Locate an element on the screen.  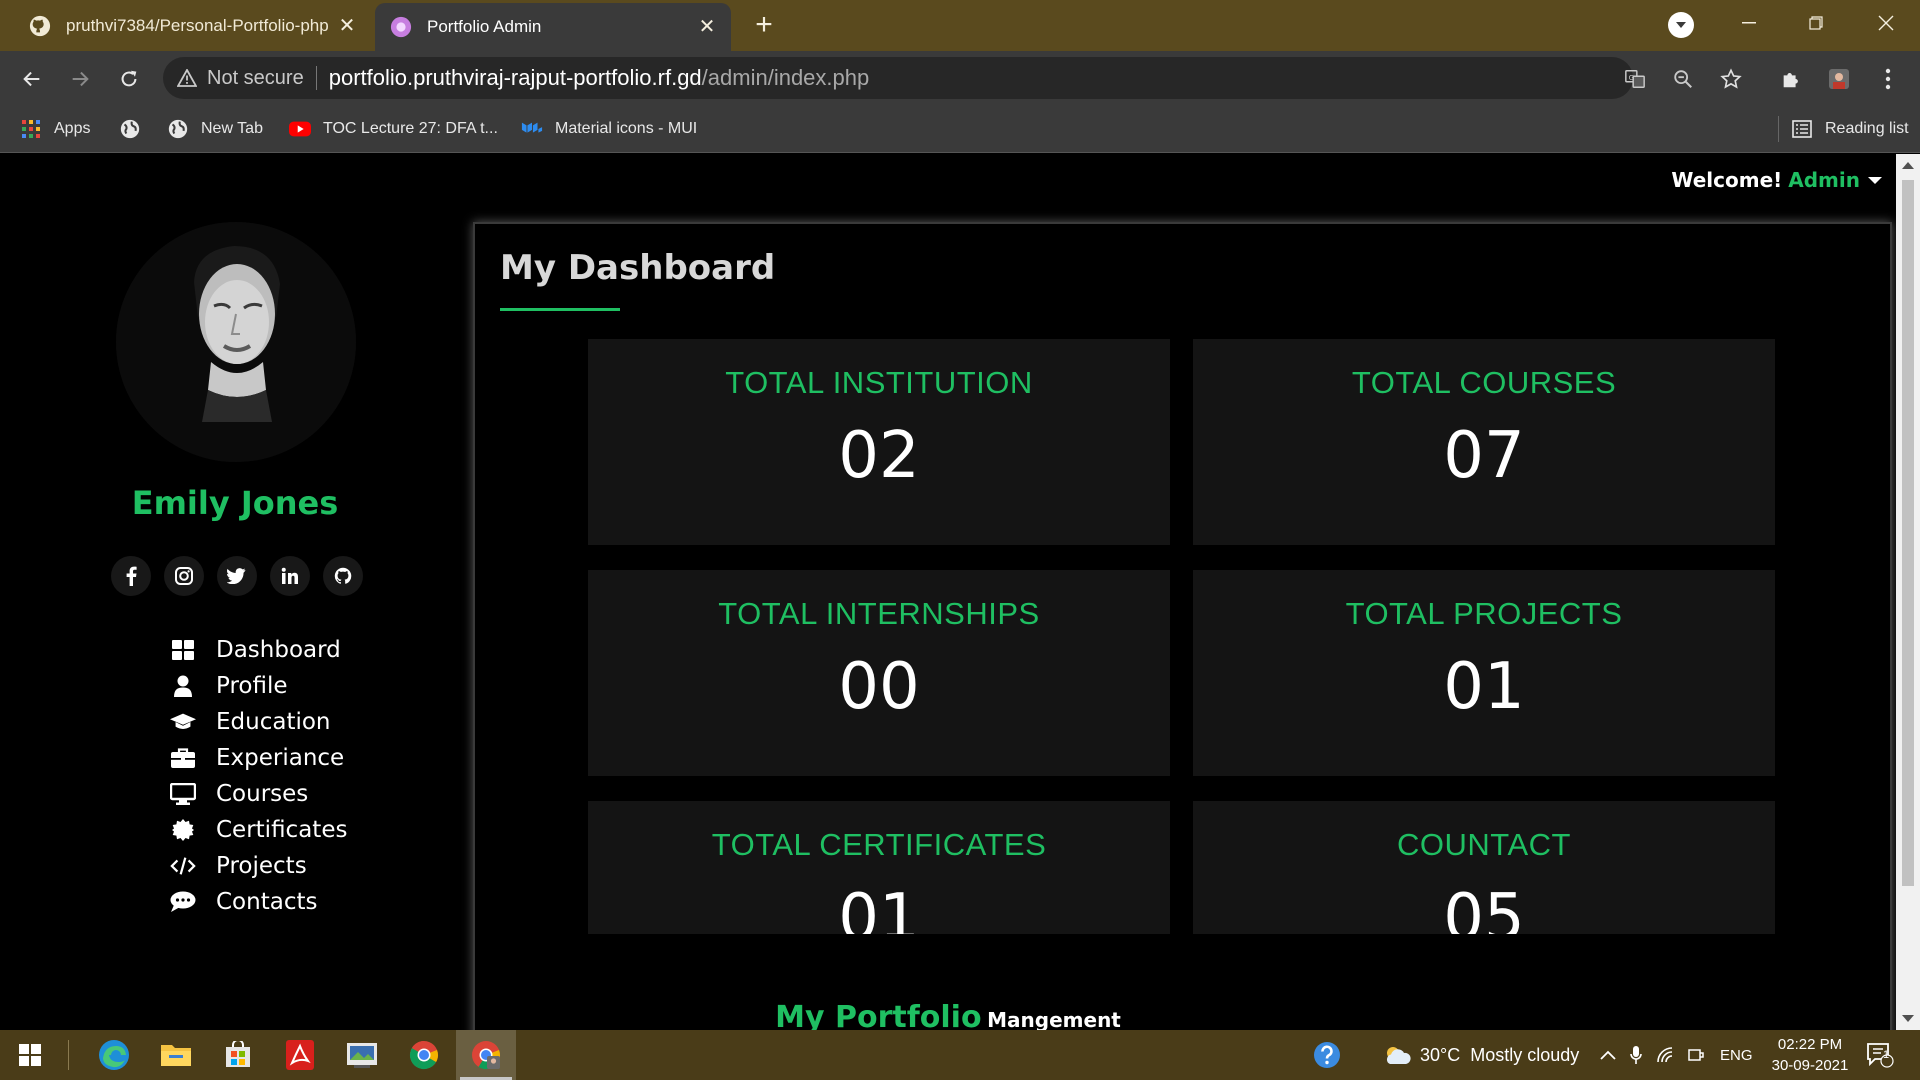
taskbar-app-chrome is located at coordinates (424, 1055).